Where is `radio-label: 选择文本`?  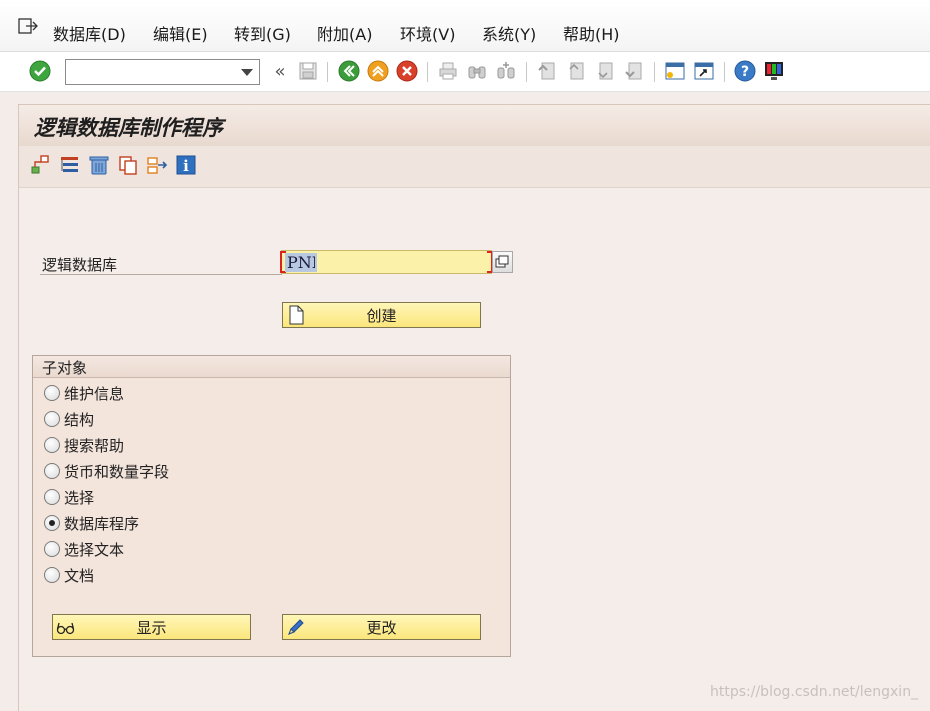 radio-label: 选择文本 is located at coordinates (94, 549).